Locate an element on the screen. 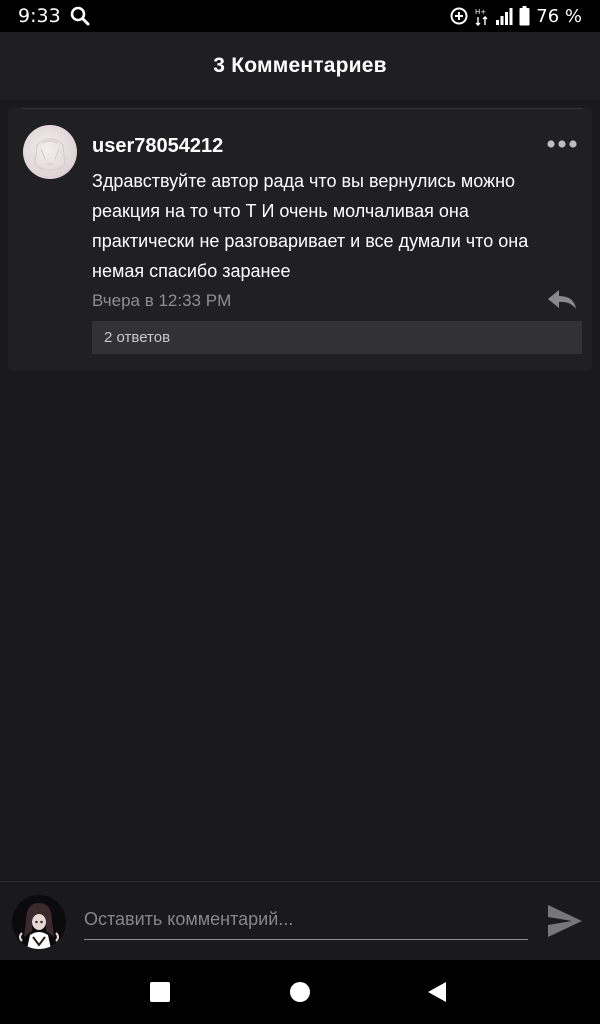  square-recents-icon is located at coordinates (160, 992).